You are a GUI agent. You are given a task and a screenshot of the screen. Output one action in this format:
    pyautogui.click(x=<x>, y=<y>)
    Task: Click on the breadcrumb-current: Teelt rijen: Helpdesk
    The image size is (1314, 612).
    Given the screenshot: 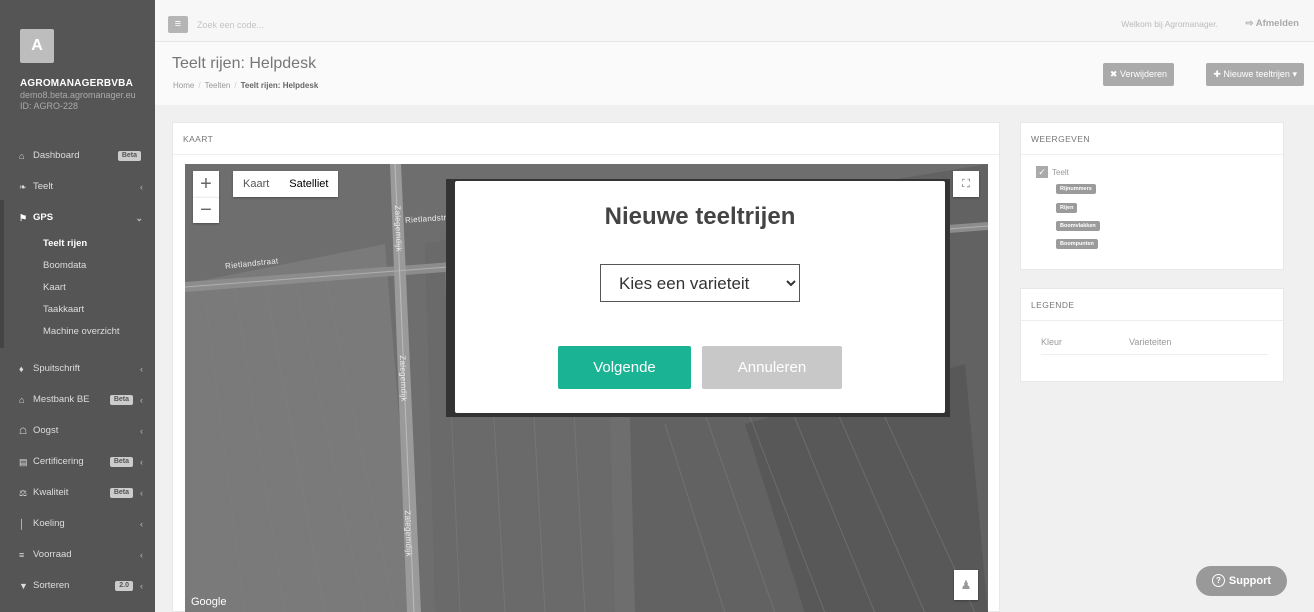 What is the action you would take?
    pyautogui.click(x=279, y=85)
    